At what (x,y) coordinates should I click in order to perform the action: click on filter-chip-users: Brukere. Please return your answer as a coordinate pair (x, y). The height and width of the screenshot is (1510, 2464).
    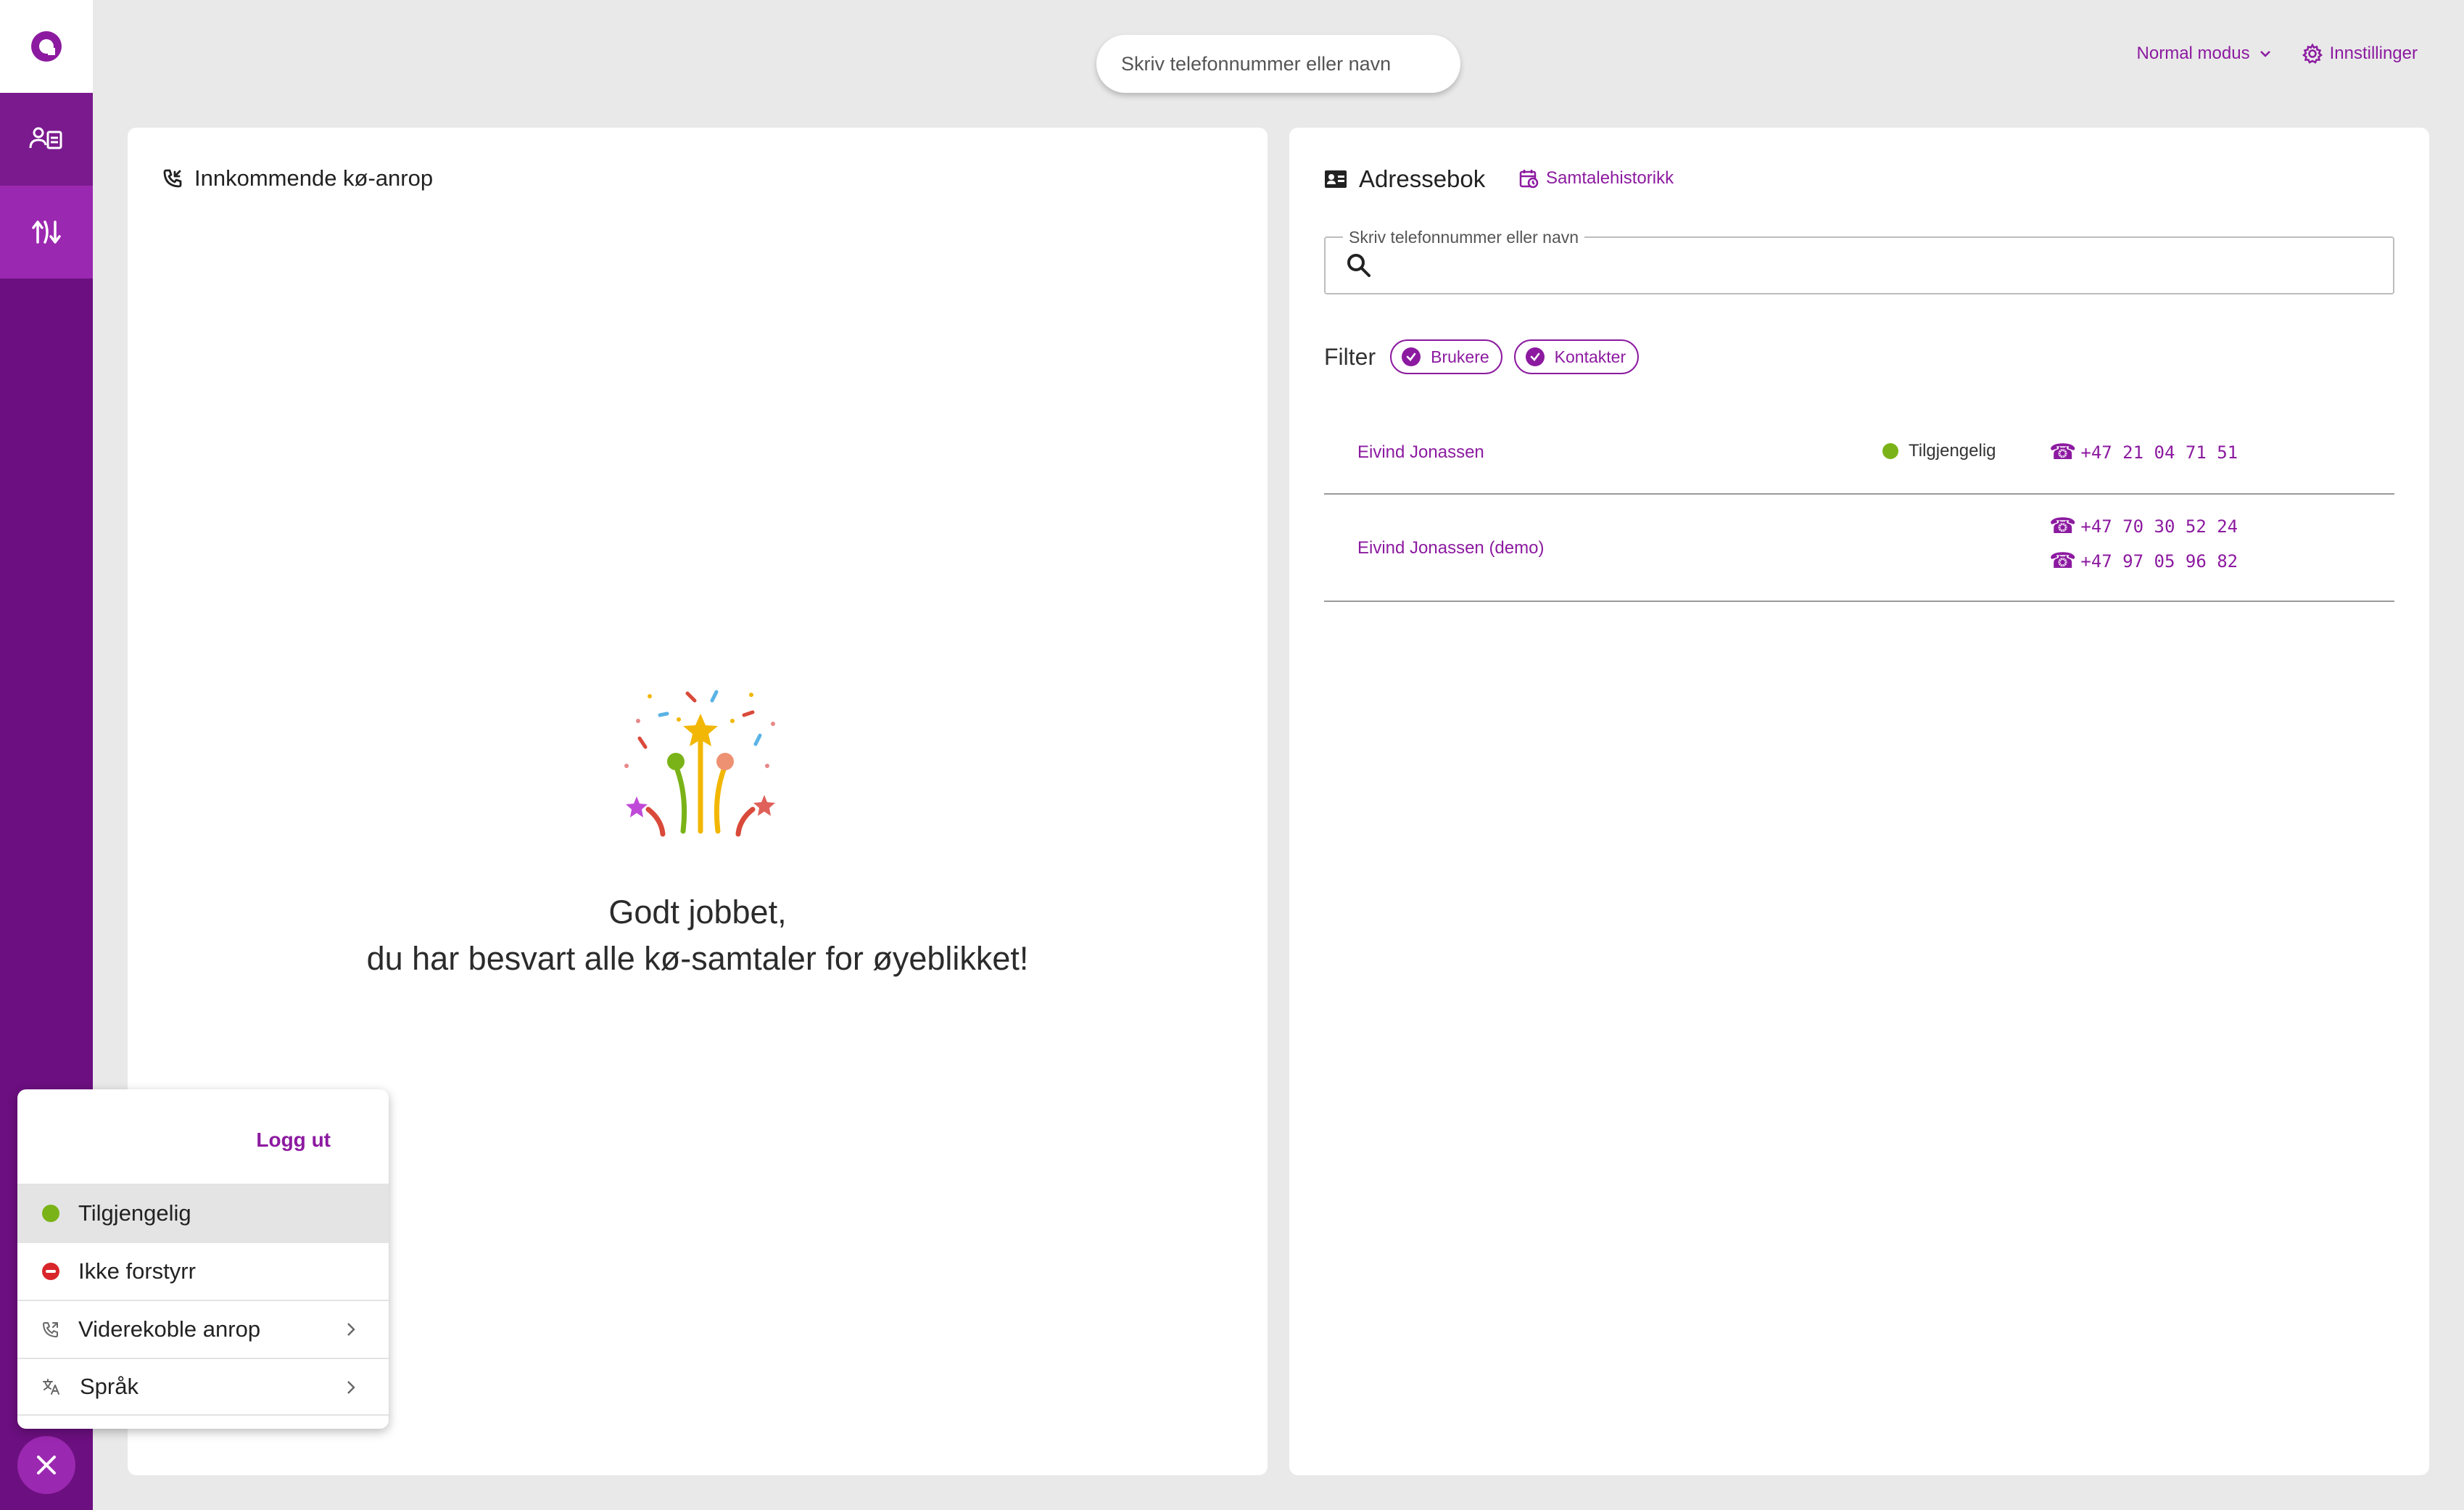
    Looking at the image, I should click on (1446, 356).